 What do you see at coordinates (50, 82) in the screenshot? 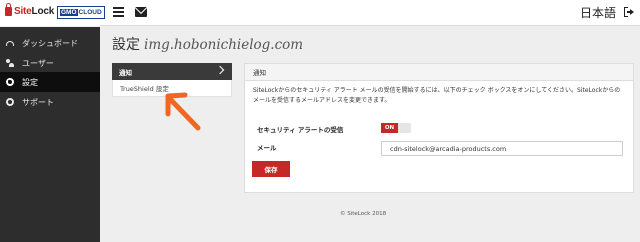
I see `sidebar-item-settings: 設定` at bounding box center [50, 82].